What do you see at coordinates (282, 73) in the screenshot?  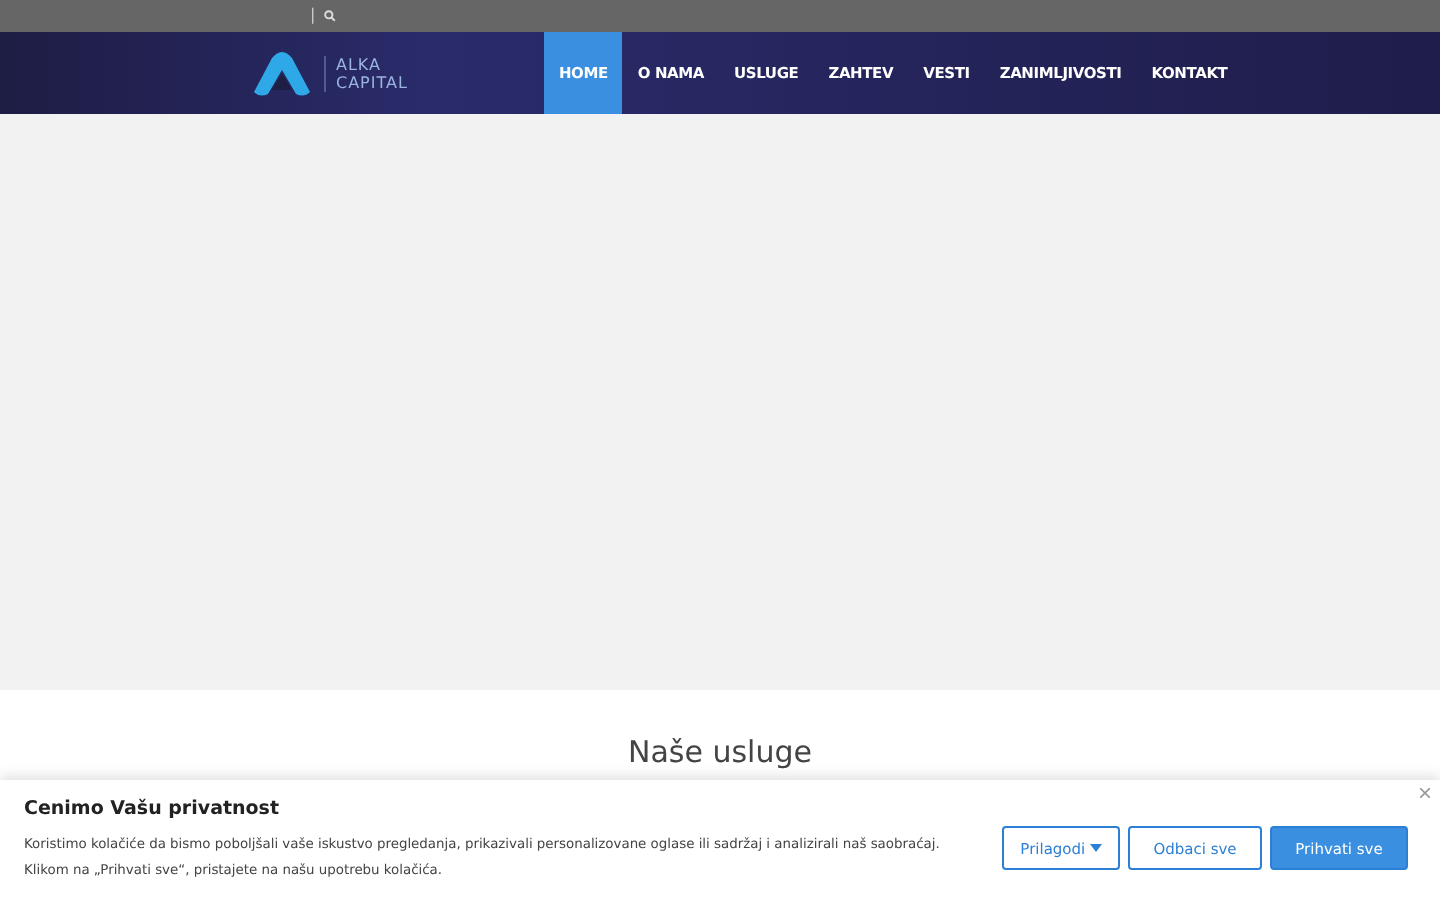 I see `logo-icon` at bounding box center [282, 73].